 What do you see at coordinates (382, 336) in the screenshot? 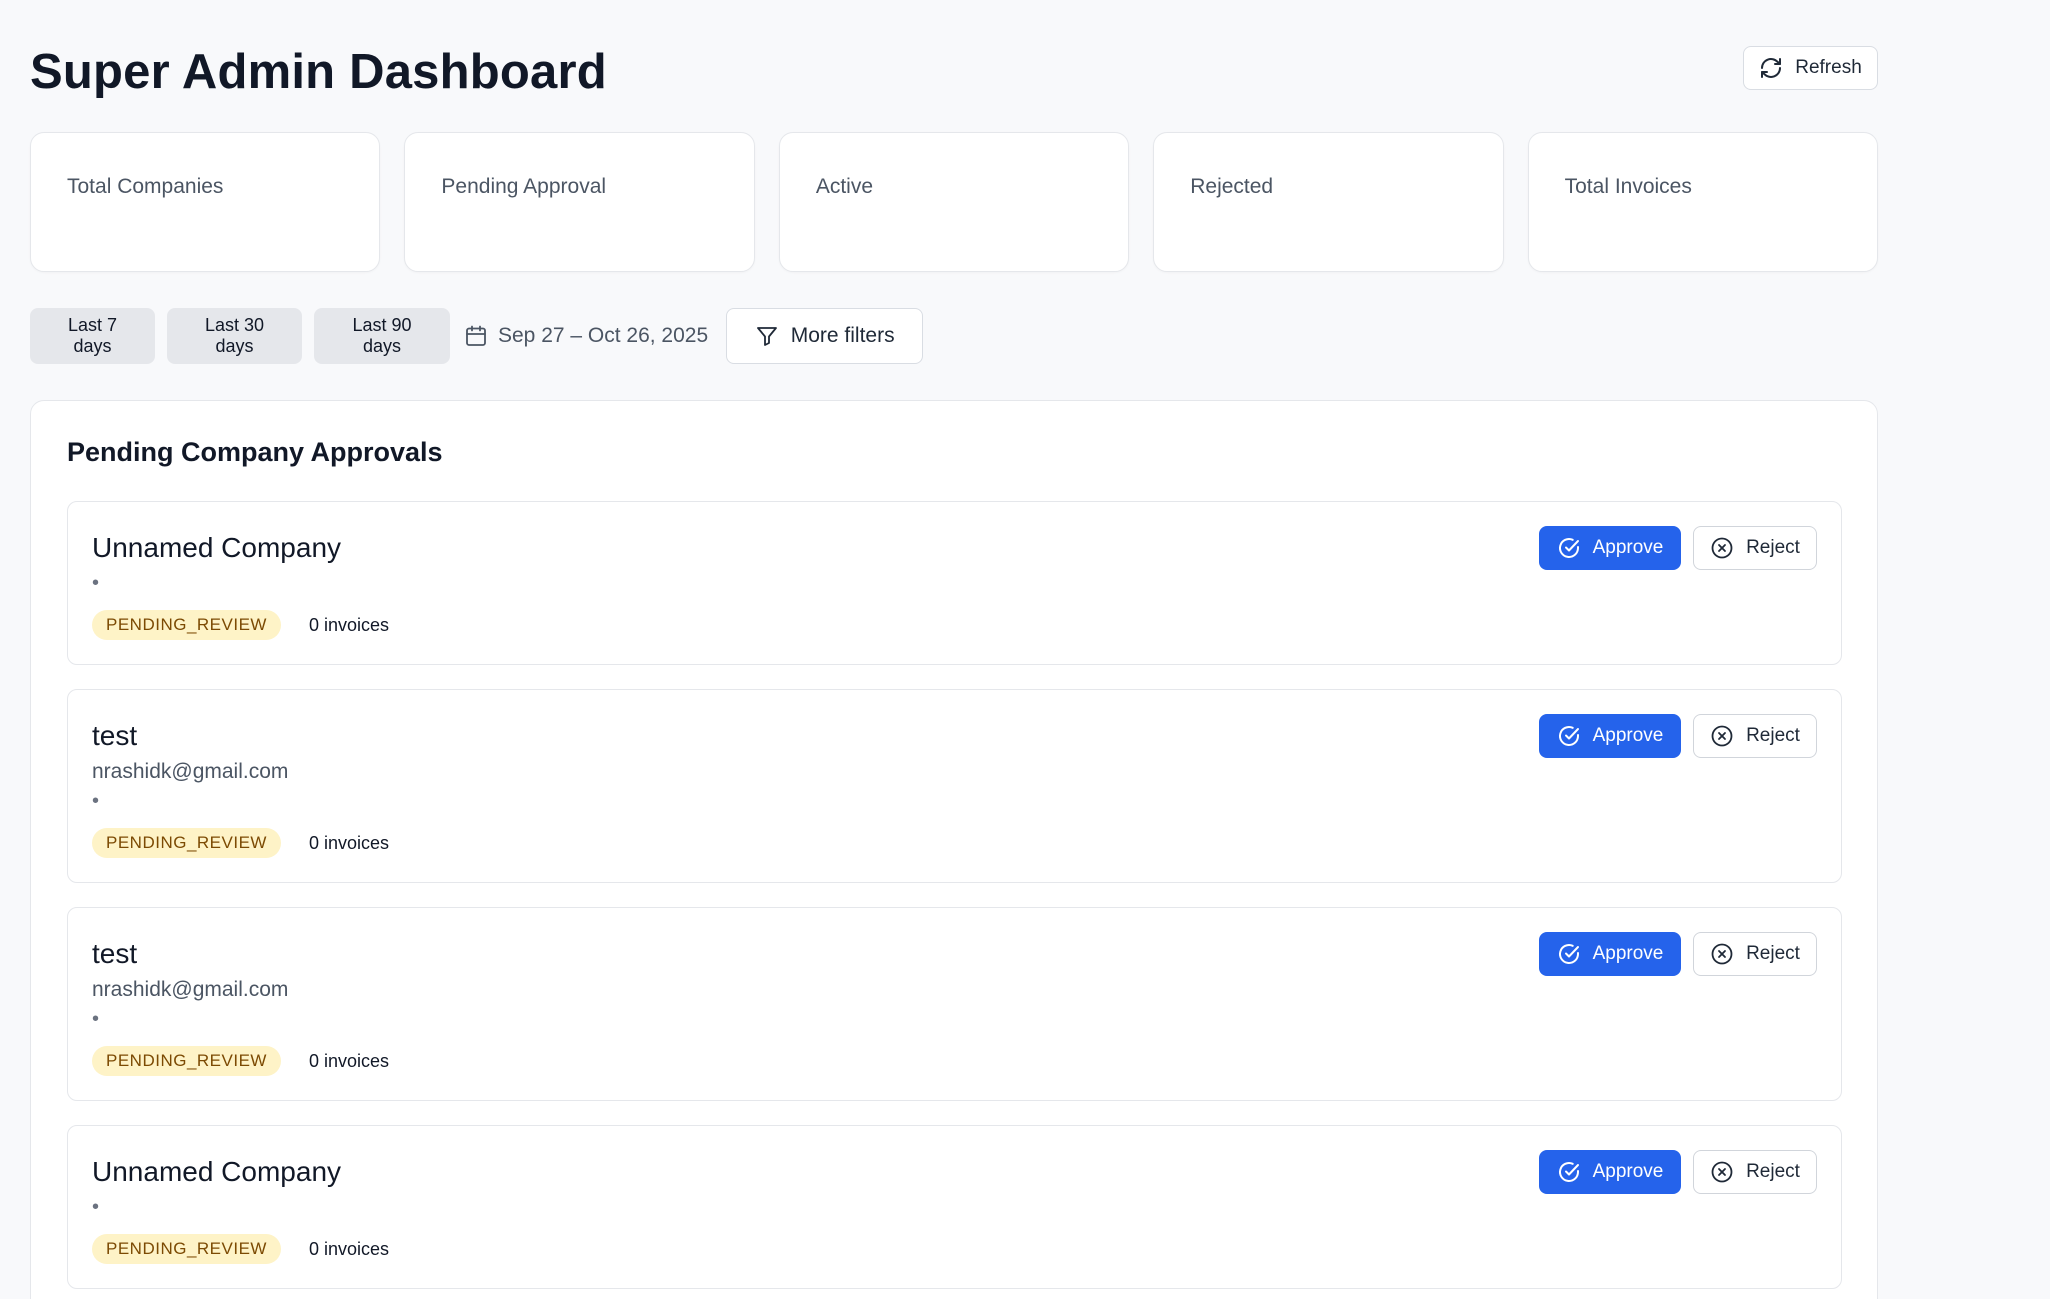
I see `filter-last-90-days-button: Last 90 days` at bounding box center [382, 336].